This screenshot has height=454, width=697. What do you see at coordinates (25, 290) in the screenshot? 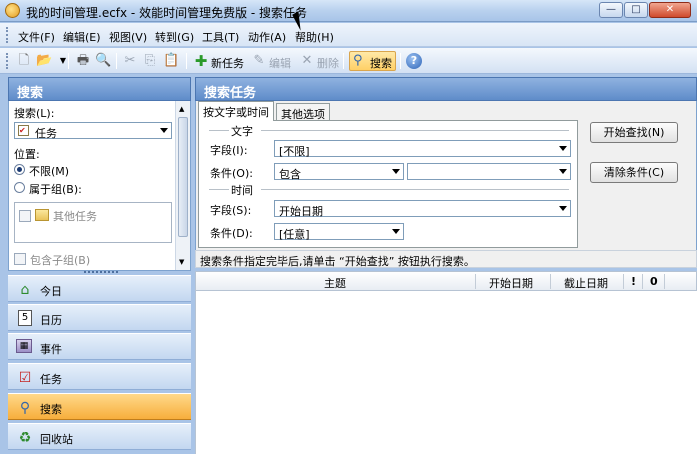
I see `home-icon: ⌂` at bounding box center [25, 290].